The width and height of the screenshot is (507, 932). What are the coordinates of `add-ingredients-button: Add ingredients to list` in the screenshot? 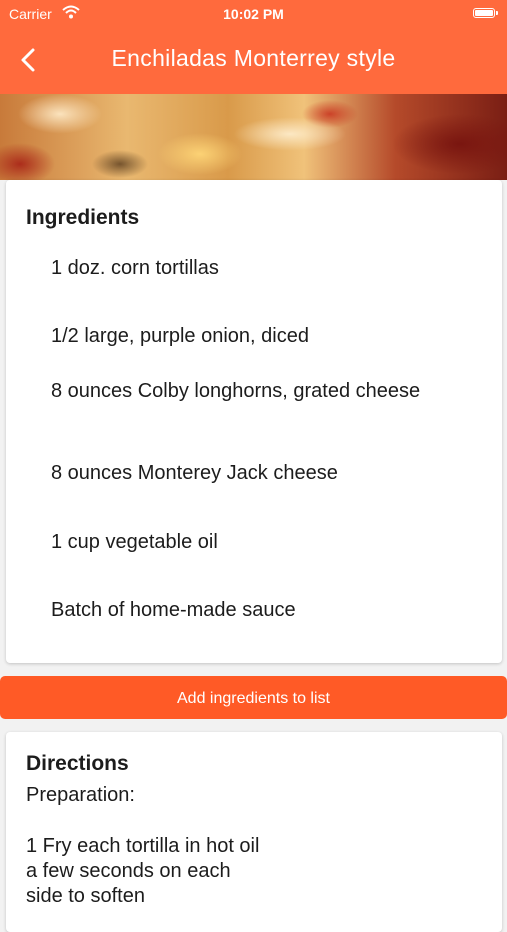 It's located at (253, 697).